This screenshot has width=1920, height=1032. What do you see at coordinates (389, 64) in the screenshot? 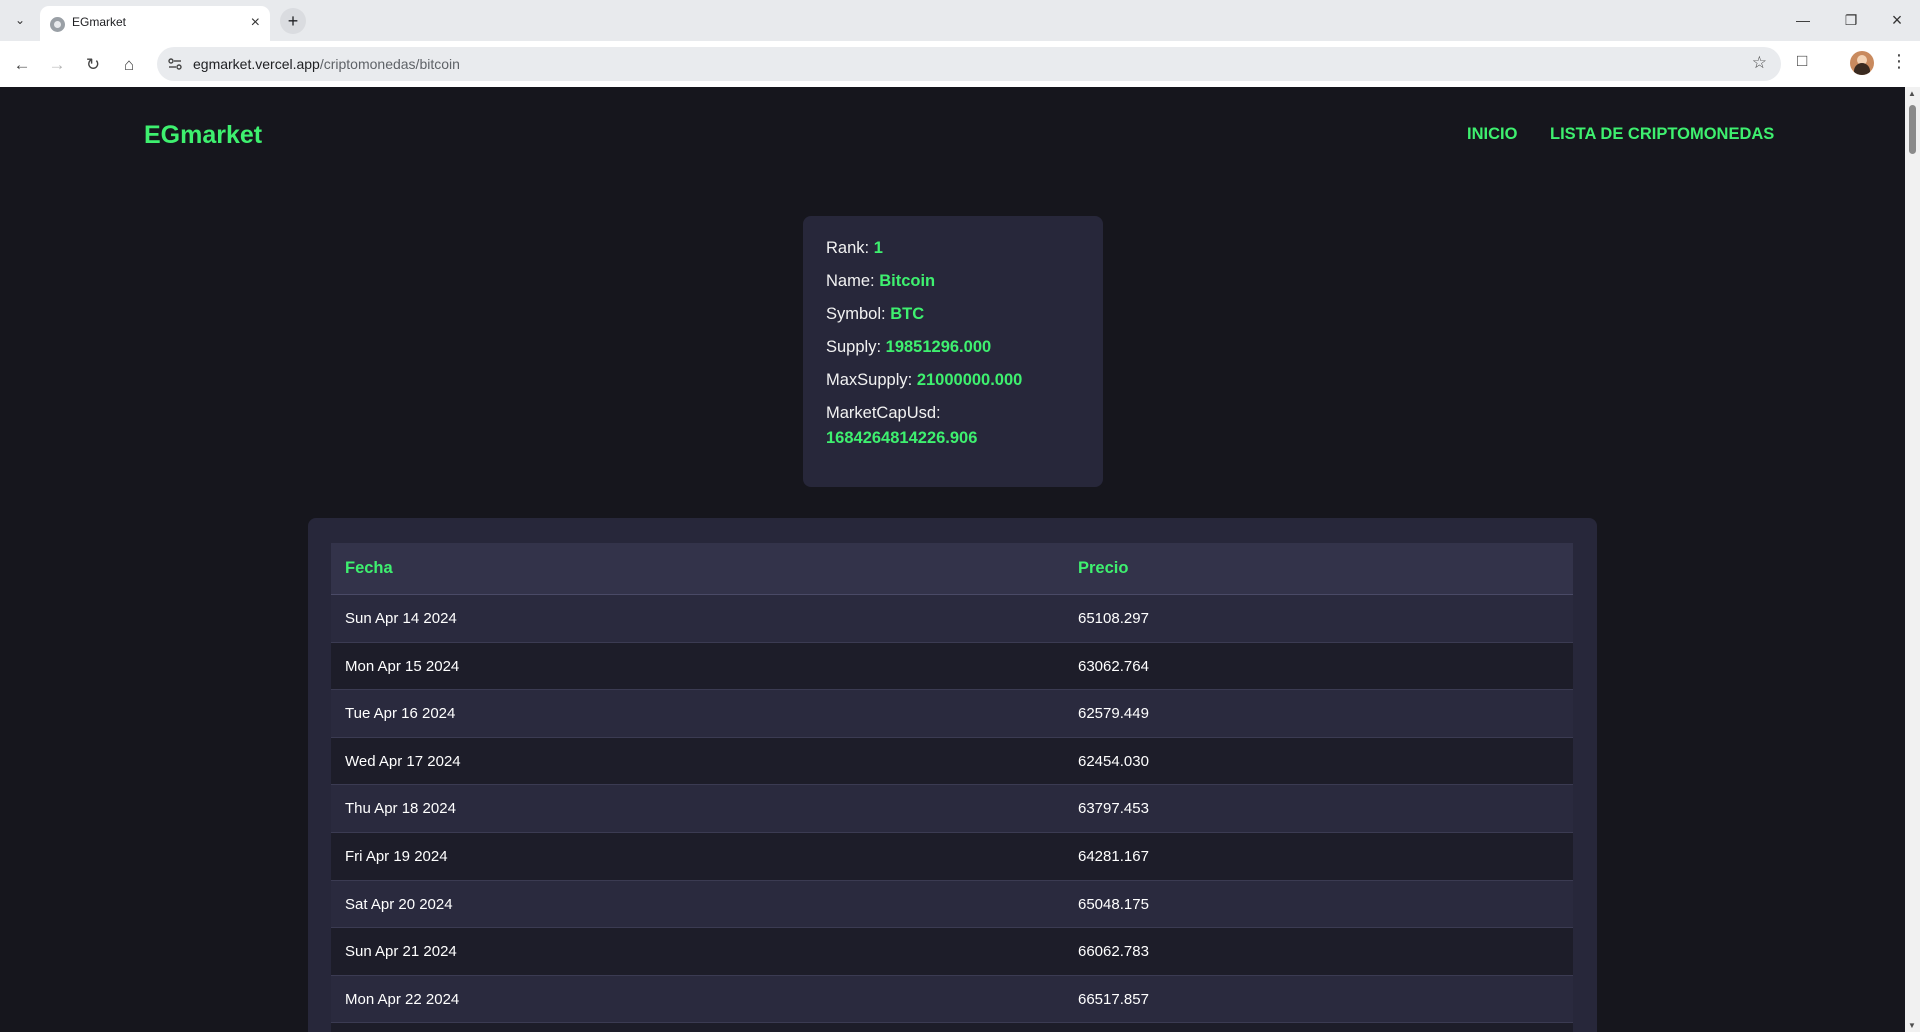
I see `url-path: /criptomonedas/bitcoin` at bounding box center [389, 64].